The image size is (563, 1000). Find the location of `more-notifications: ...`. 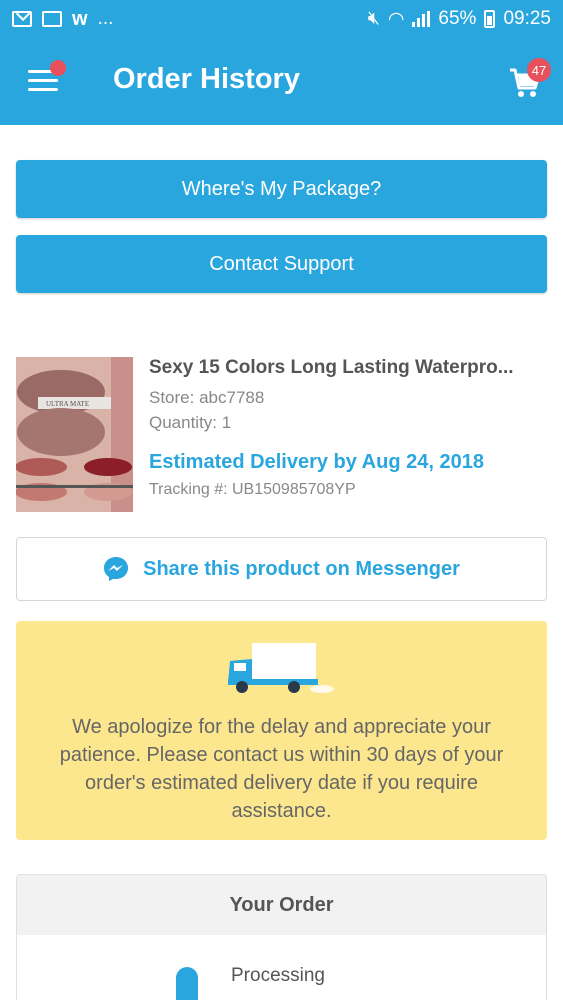

more-notifications: ... is located at coordinates (105, 18).